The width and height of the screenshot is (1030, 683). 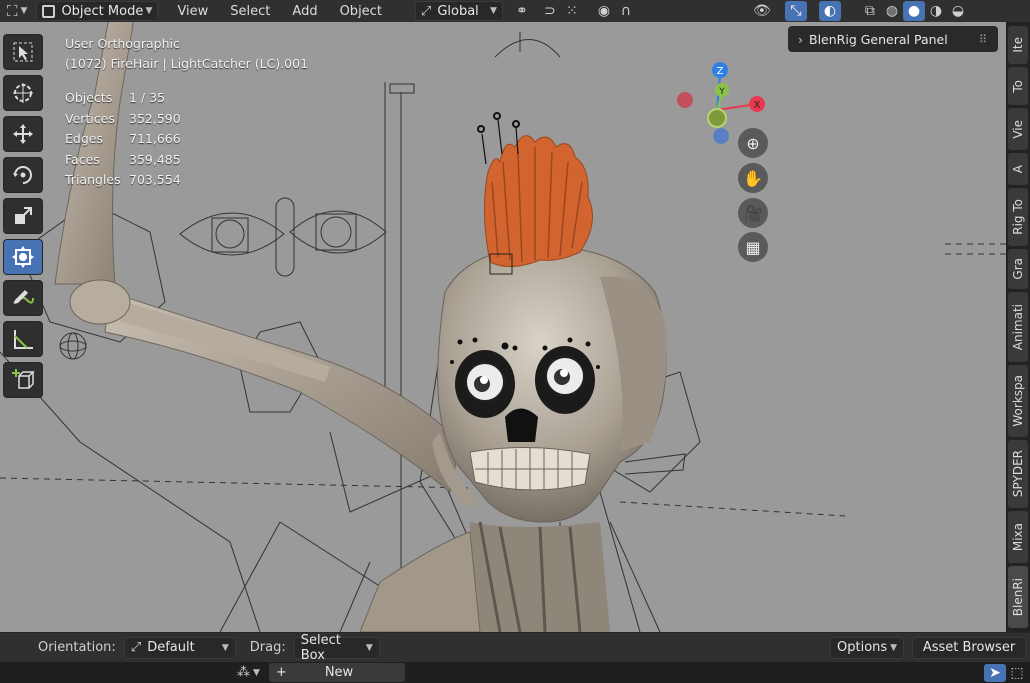 What do you see at coordinates (339, 672) in the screenshot?
I see `new-label: New` at bounding box center [339, 672].